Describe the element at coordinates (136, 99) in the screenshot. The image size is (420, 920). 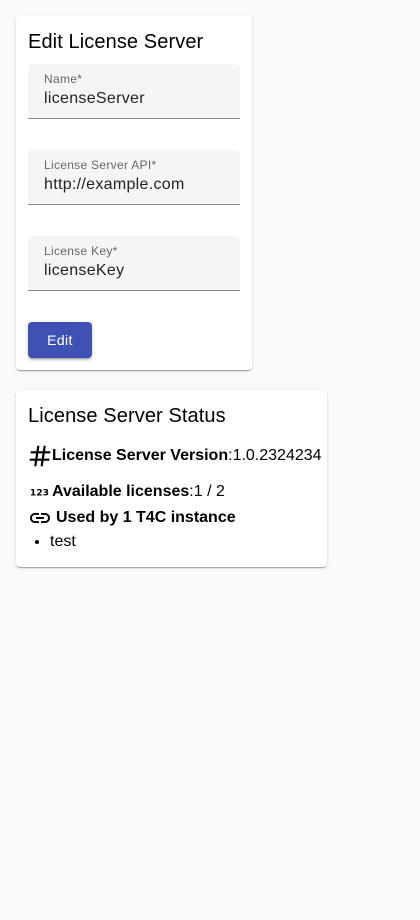
I see `name-input` at that location.